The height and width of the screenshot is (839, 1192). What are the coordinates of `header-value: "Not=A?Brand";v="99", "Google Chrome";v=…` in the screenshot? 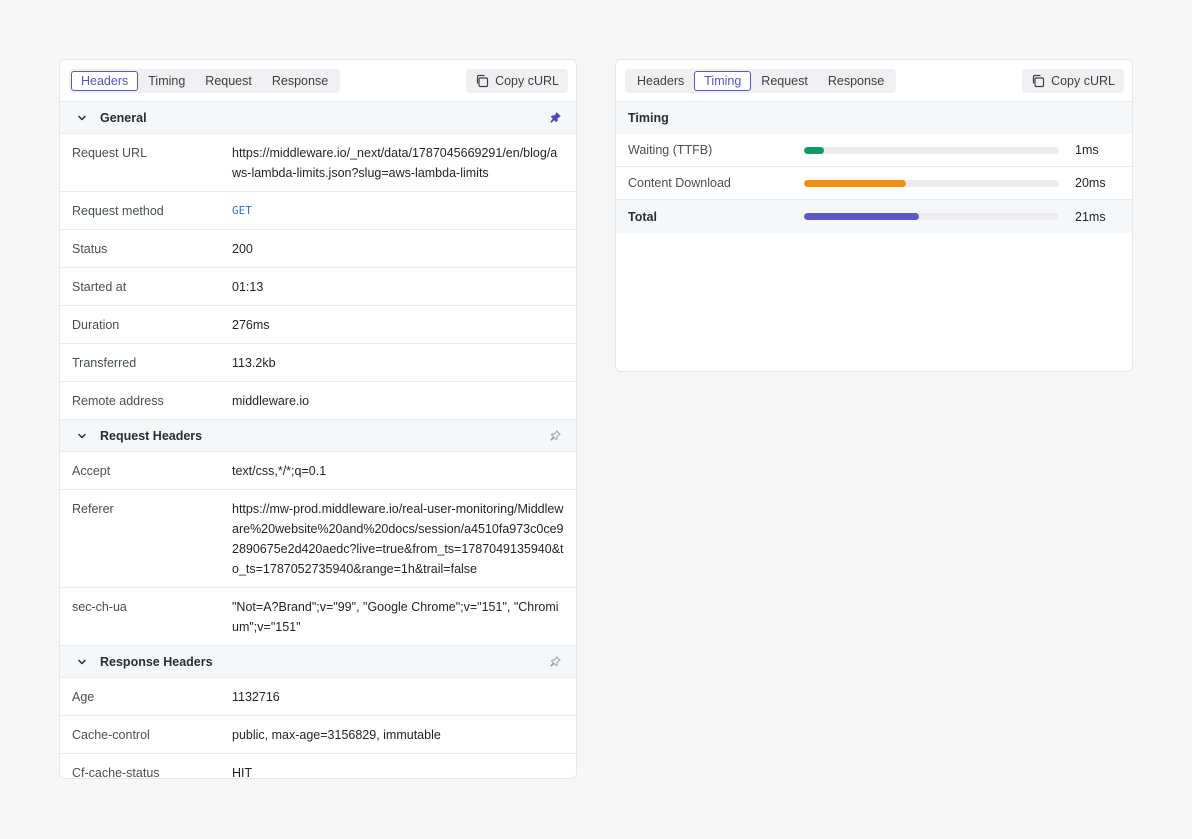 It's located at (395, 617).